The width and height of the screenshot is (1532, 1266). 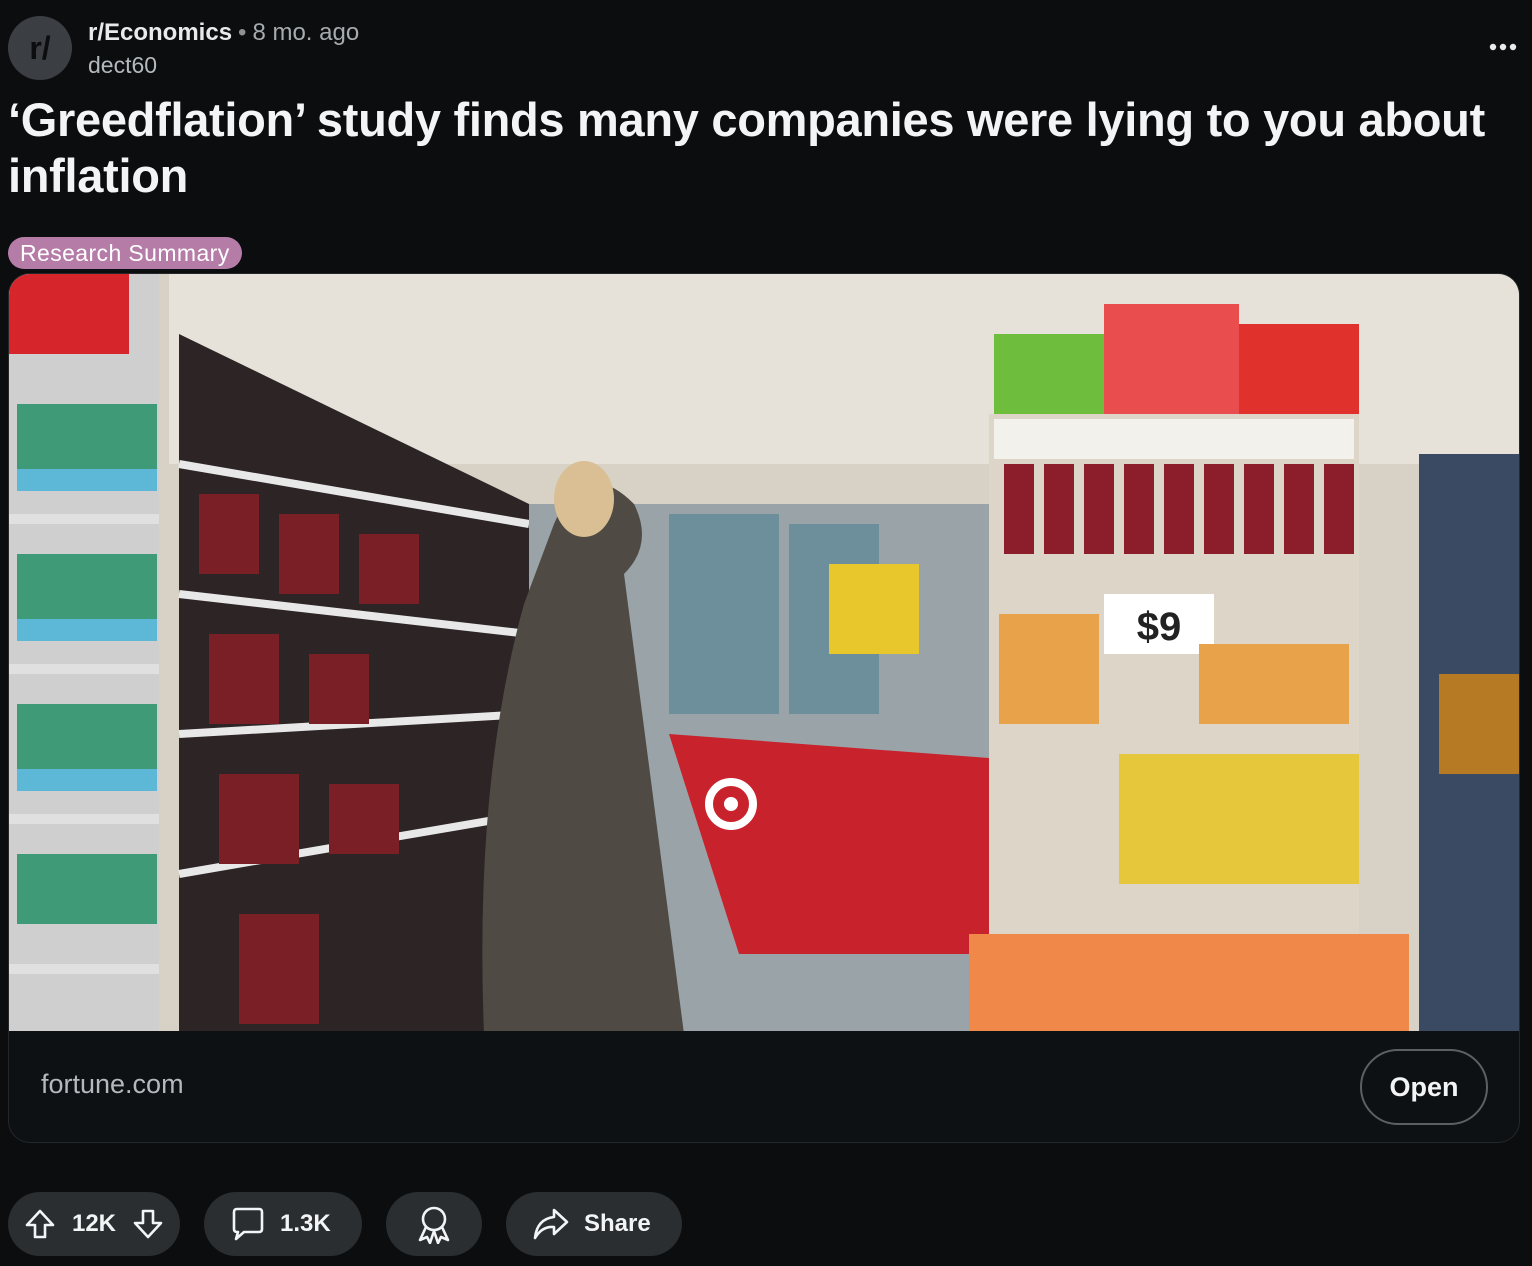 I want to click on open-link-button: Open, so click(x=1424, y=1087).